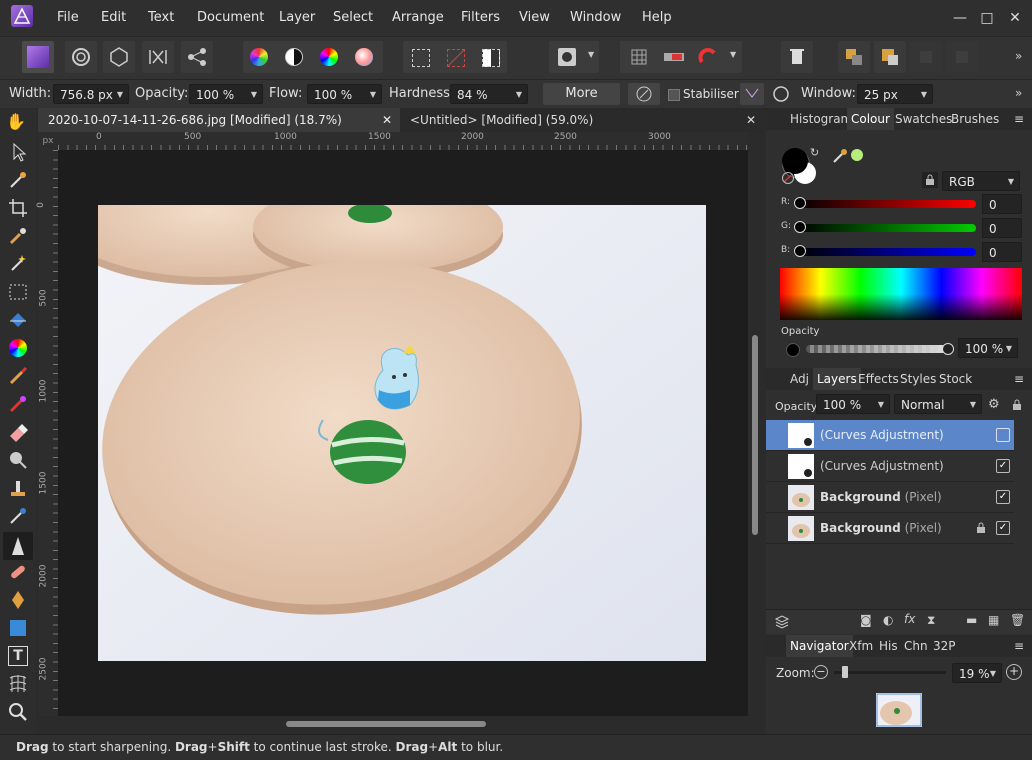 The image size is (1032, 760). Describe the element at coordinates (644, 94) in the screenshot. I see `brush-pressure-icon` at that location.